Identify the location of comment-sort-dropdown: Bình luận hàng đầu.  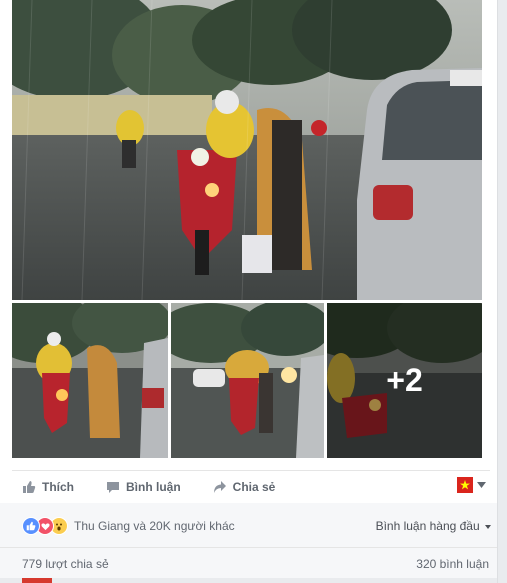
(433, 526).